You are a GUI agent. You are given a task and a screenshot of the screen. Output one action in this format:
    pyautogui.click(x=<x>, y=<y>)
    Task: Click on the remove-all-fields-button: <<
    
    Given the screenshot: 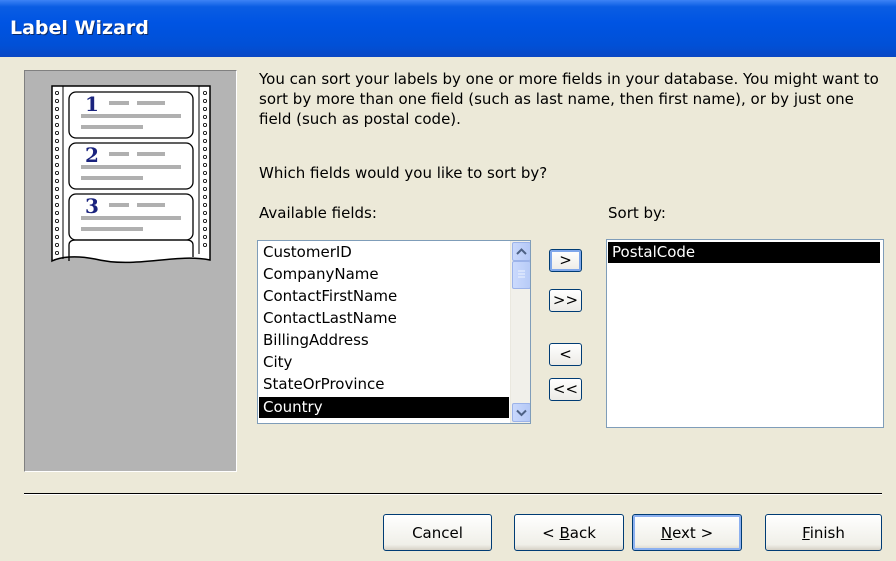 What is the action you would take?
    pyautogui.click(x=565, y=389)
    